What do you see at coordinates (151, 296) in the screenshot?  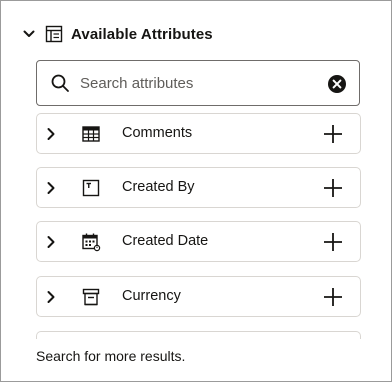 I see `attribute-label: Currency` at bounding box center [151, 296].